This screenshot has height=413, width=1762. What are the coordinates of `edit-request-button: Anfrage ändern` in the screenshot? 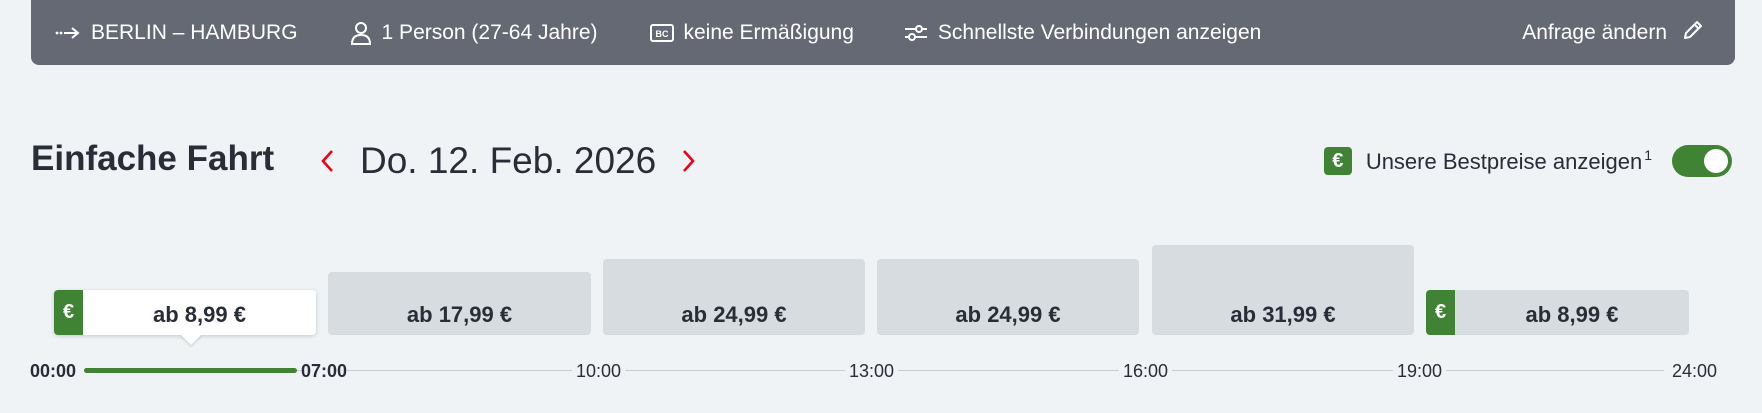 It's located at (1613, 32).